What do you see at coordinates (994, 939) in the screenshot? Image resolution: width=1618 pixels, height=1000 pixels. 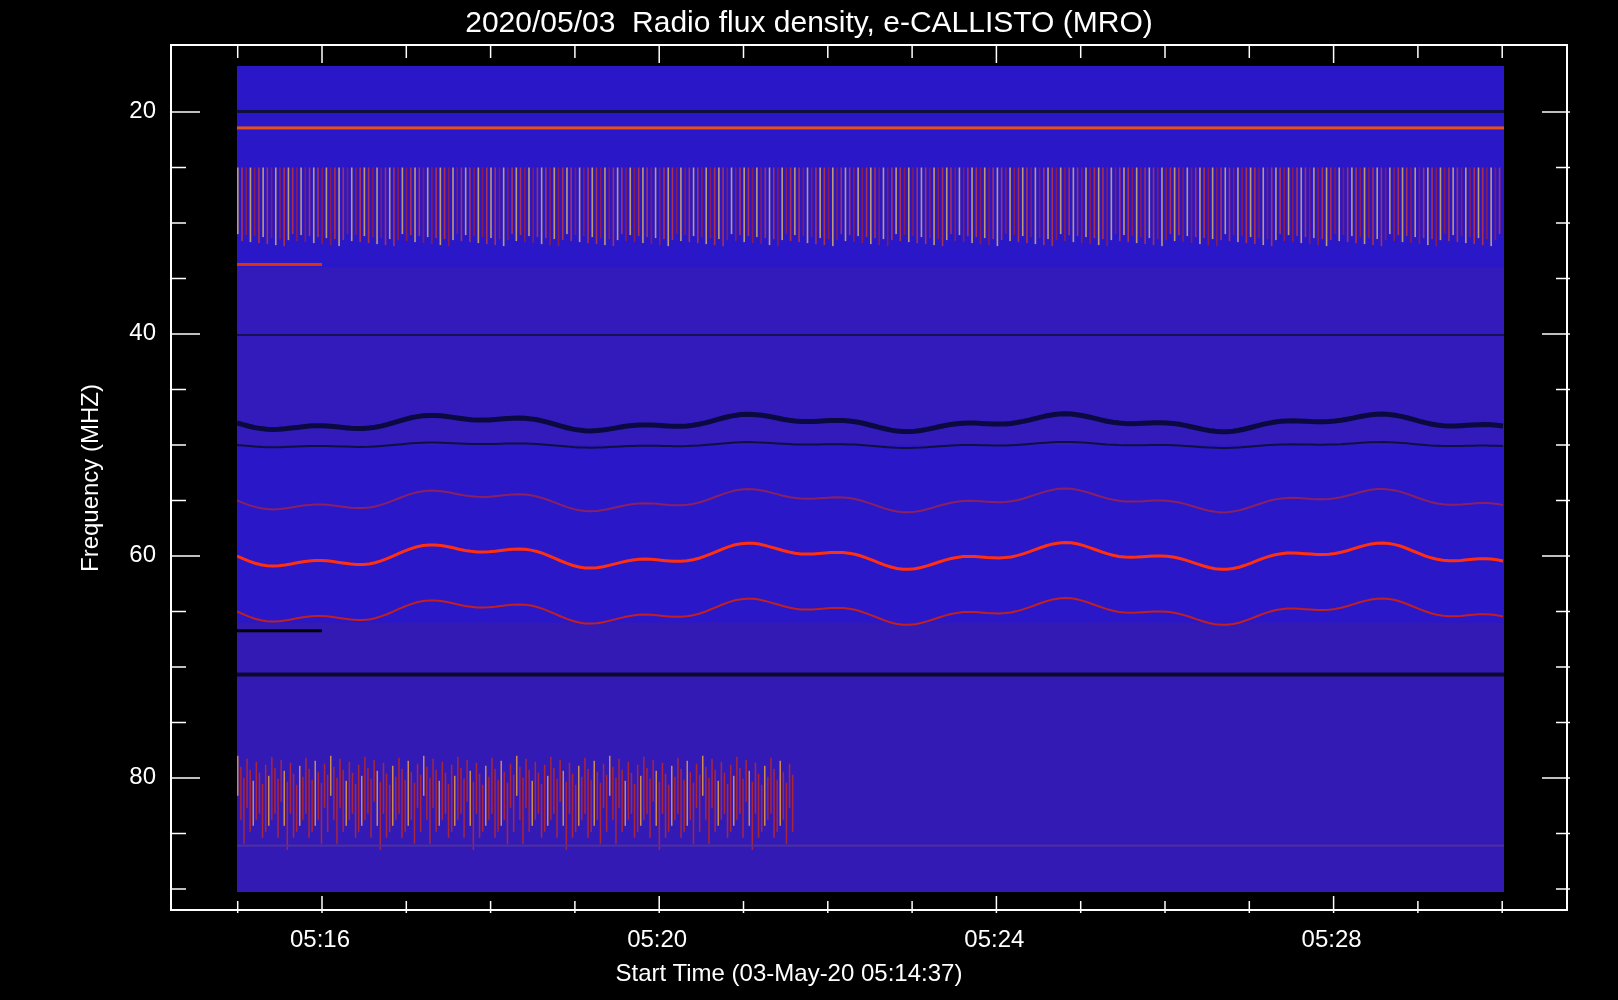 I see `x-tick-label: 05:24` at bounding box center [994, 939].